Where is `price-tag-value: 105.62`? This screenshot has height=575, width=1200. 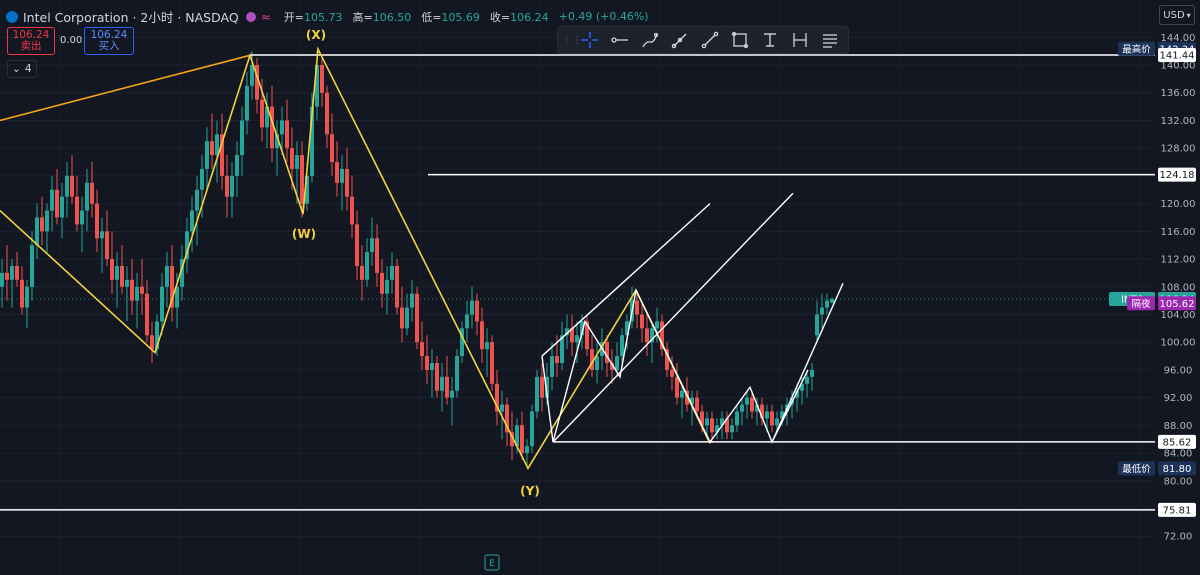
price-tag-value: 105.62 is located at coordinates (1177, 304).